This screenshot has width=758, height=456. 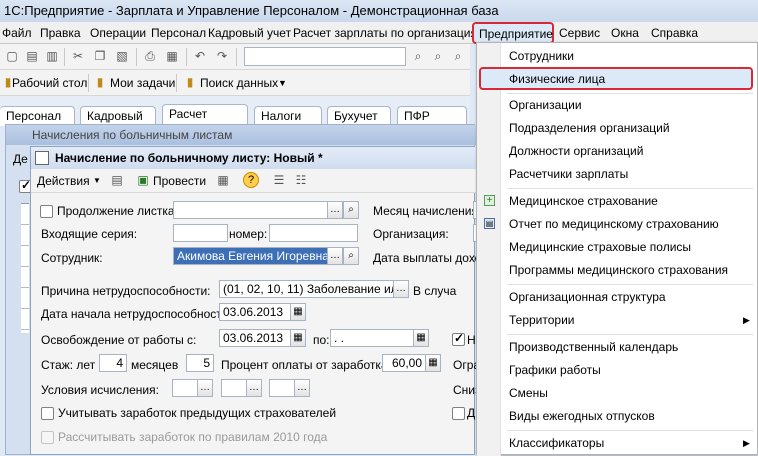 What do you see at coordinates (142, 83) in the screenshot?
I see `tasks-button: Мои задачи` at bounding box center [142, 83].